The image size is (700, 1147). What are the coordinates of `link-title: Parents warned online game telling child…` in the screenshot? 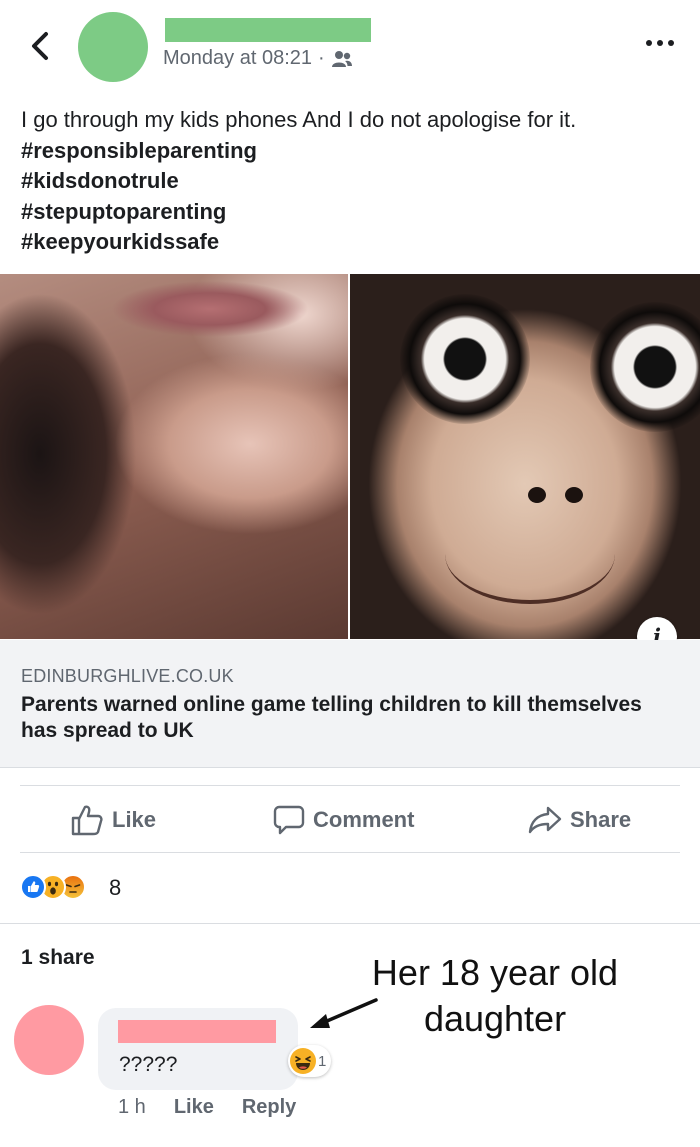 It's located at (341, 718).